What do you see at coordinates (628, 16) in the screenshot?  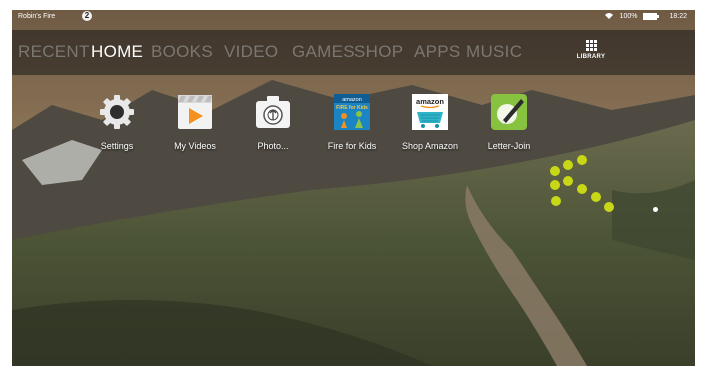 I see `battery-percent: 100%` at bounding box center [628, 16].